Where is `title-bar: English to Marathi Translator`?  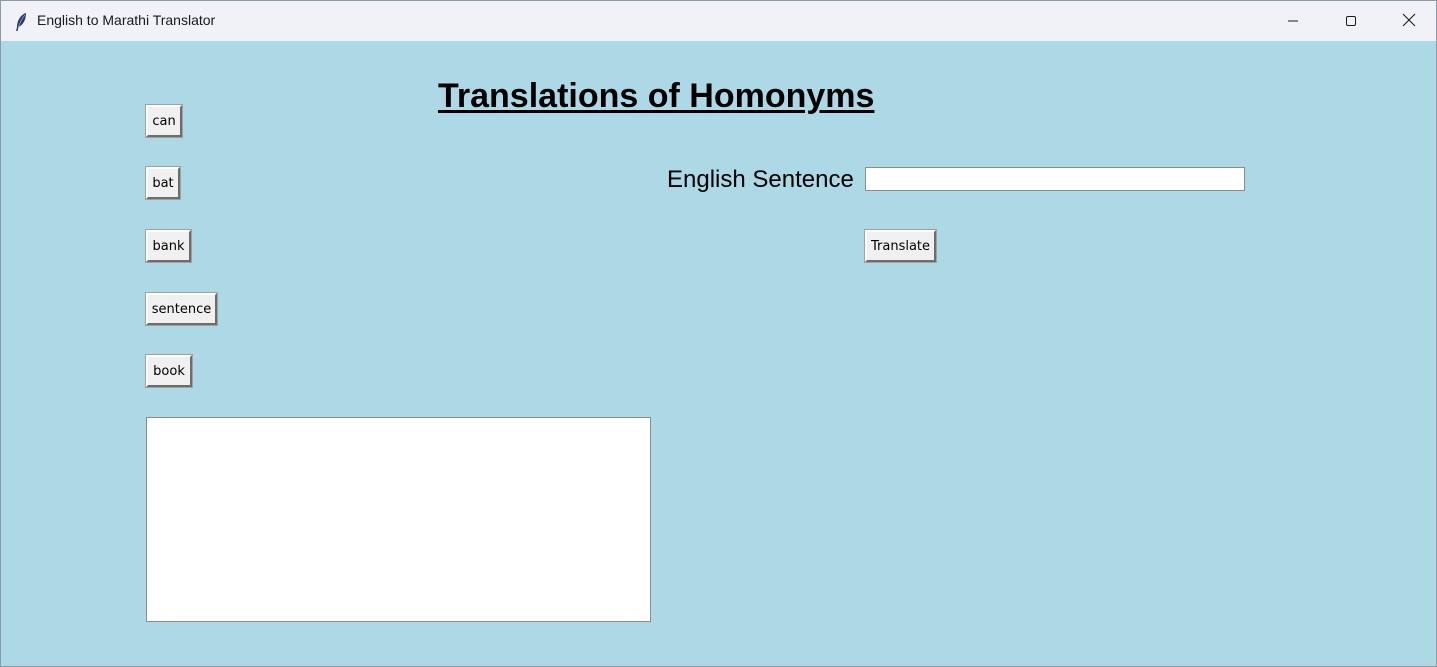
title-bar: English to Marathi Translator is located at coordinates (718, 21).